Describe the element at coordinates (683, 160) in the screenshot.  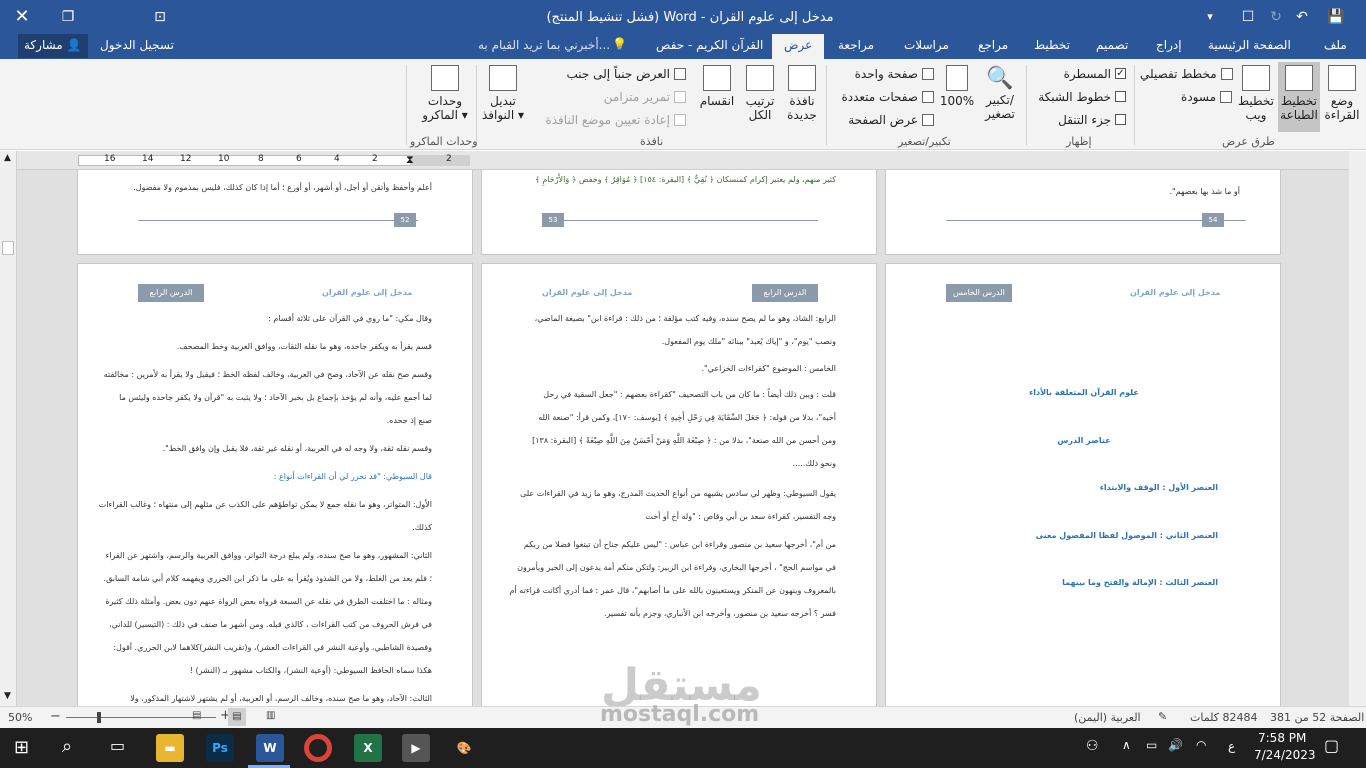
I see `horizontal-ruler: 2 2 4 6 8 10 12 14 16 ⧗ ⌙` at that location.